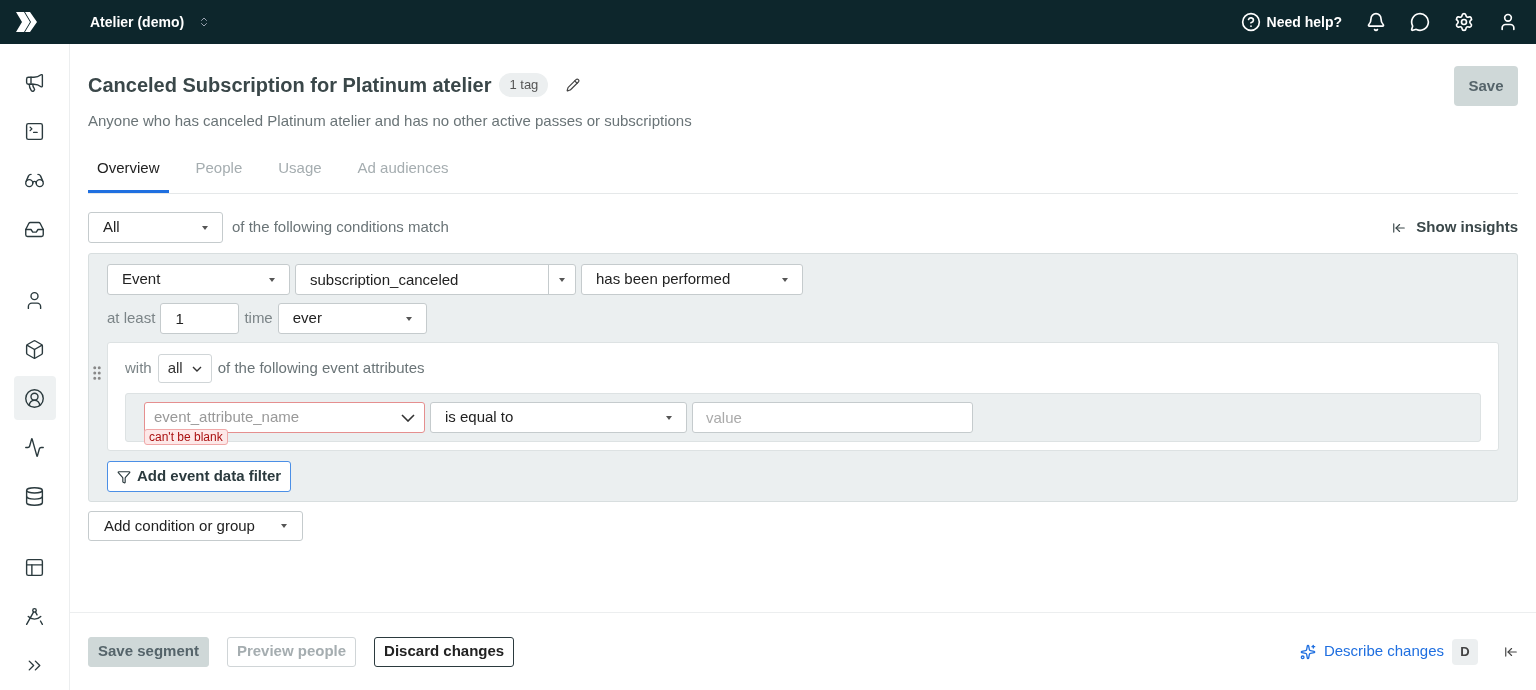  Describe the element at coordinates (34, 496) in the screenshot. I see `database-icon` at that location.